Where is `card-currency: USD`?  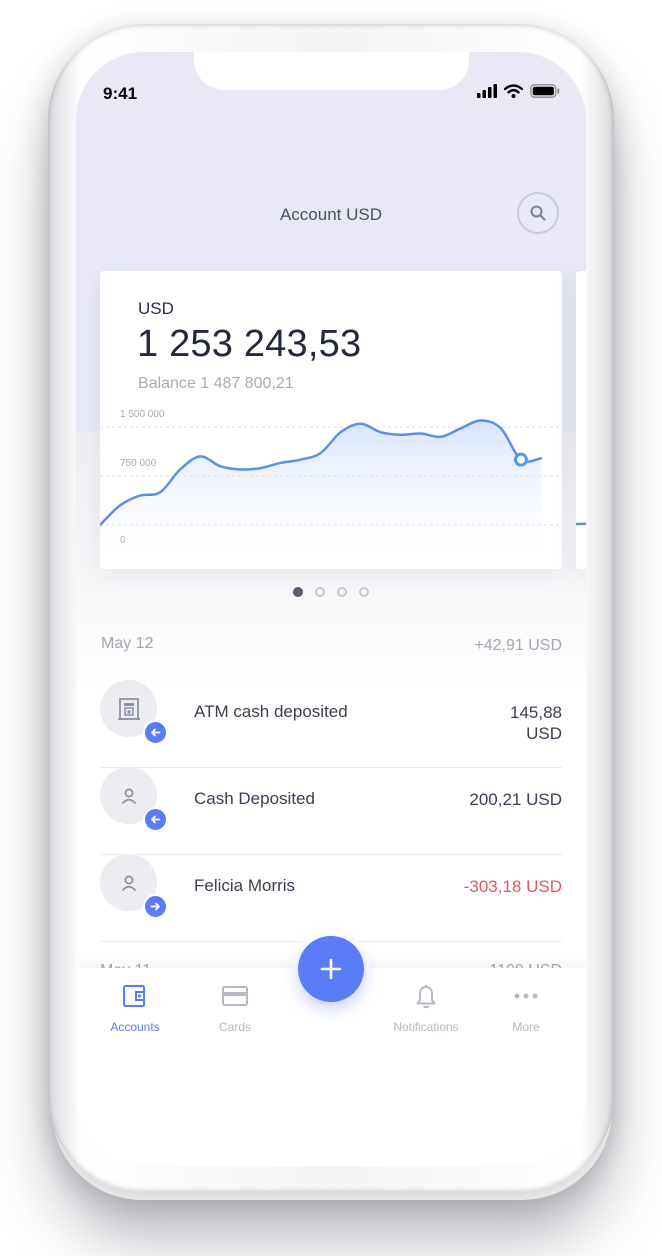
card-currency: USD is located at coordinates (156, 308).